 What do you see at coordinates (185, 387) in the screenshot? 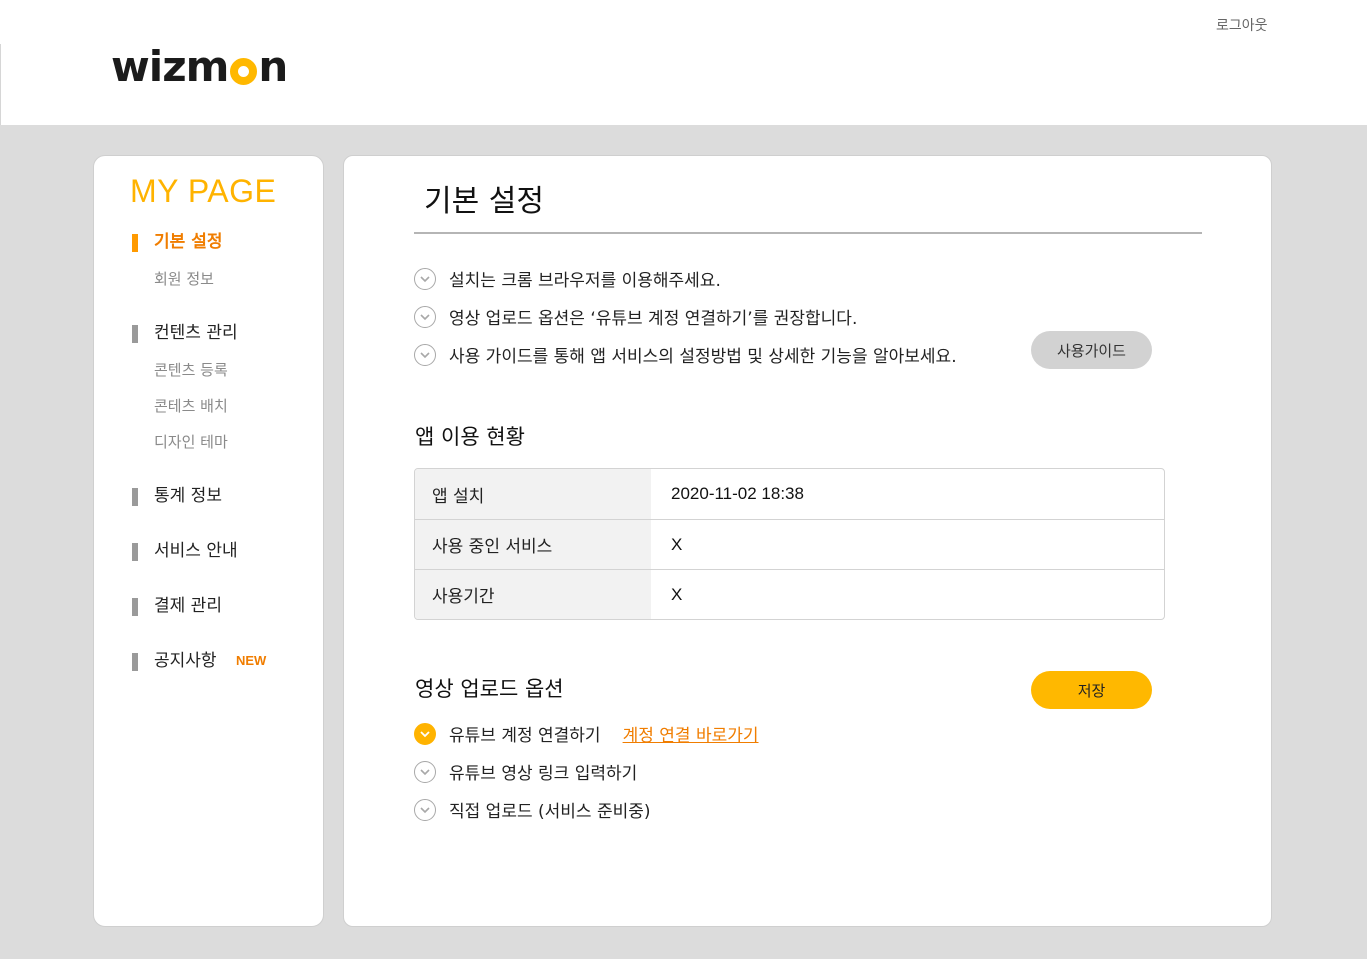
I see `menu-group-content-management: 컨텐츠 관리 콘텐츠 등록 콘테츠 배치 디자인 테마` at bounding box center [185, 387].